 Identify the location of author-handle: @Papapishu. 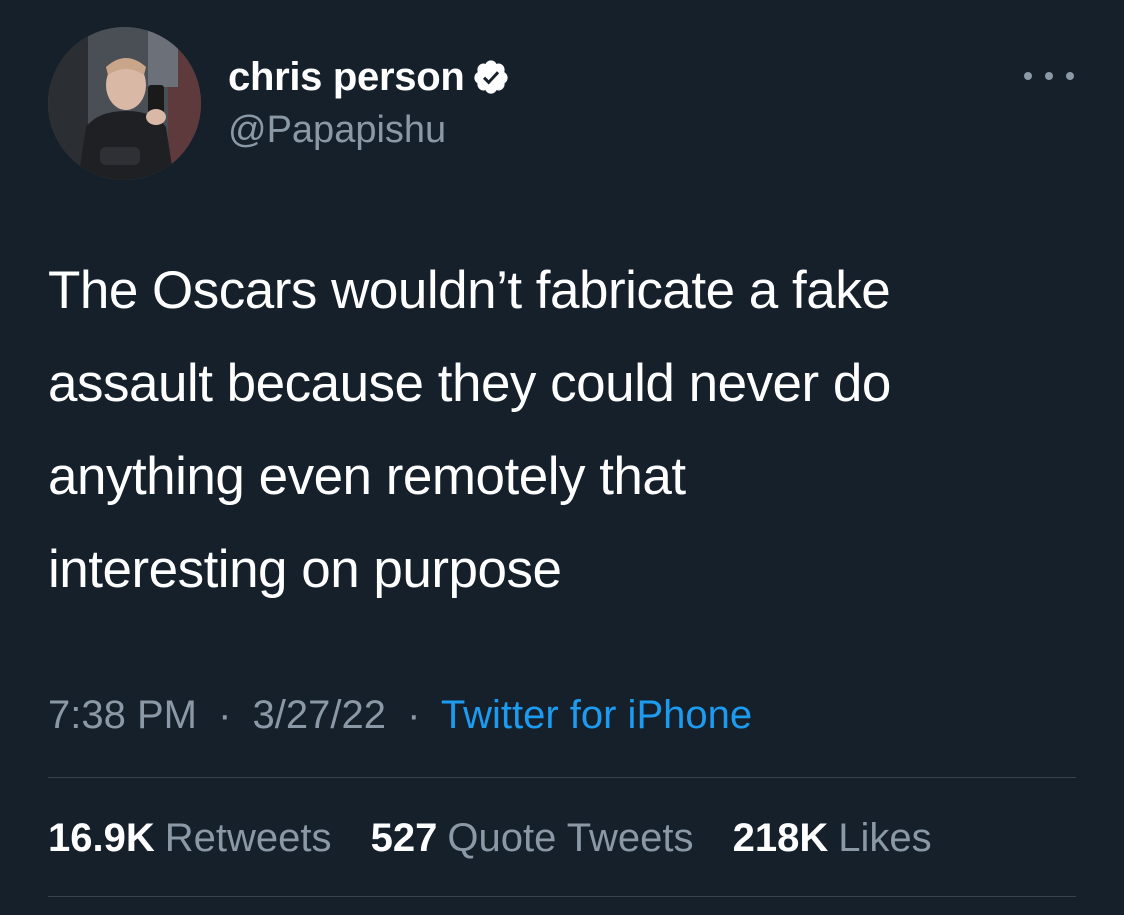
(337, 130).